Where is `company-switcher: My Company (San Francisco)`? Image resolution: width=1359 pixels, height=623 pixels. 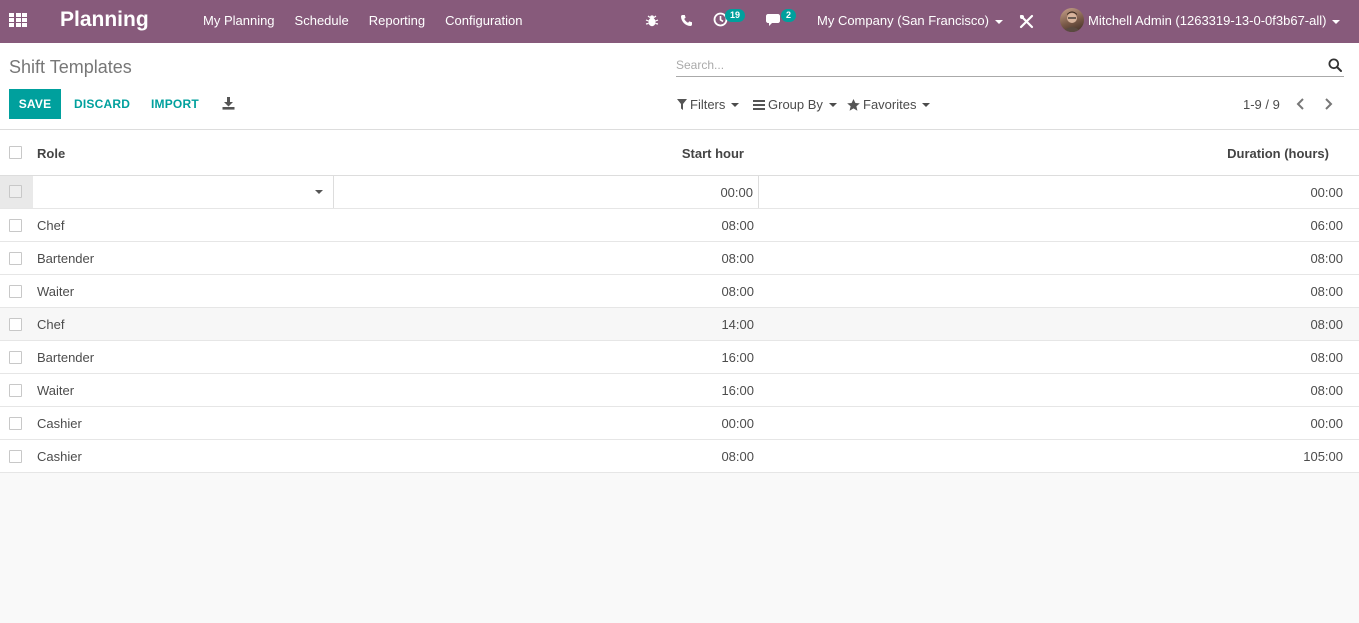 company-switcher: My Company (San Francisco) is located at coordinates (910, 20).